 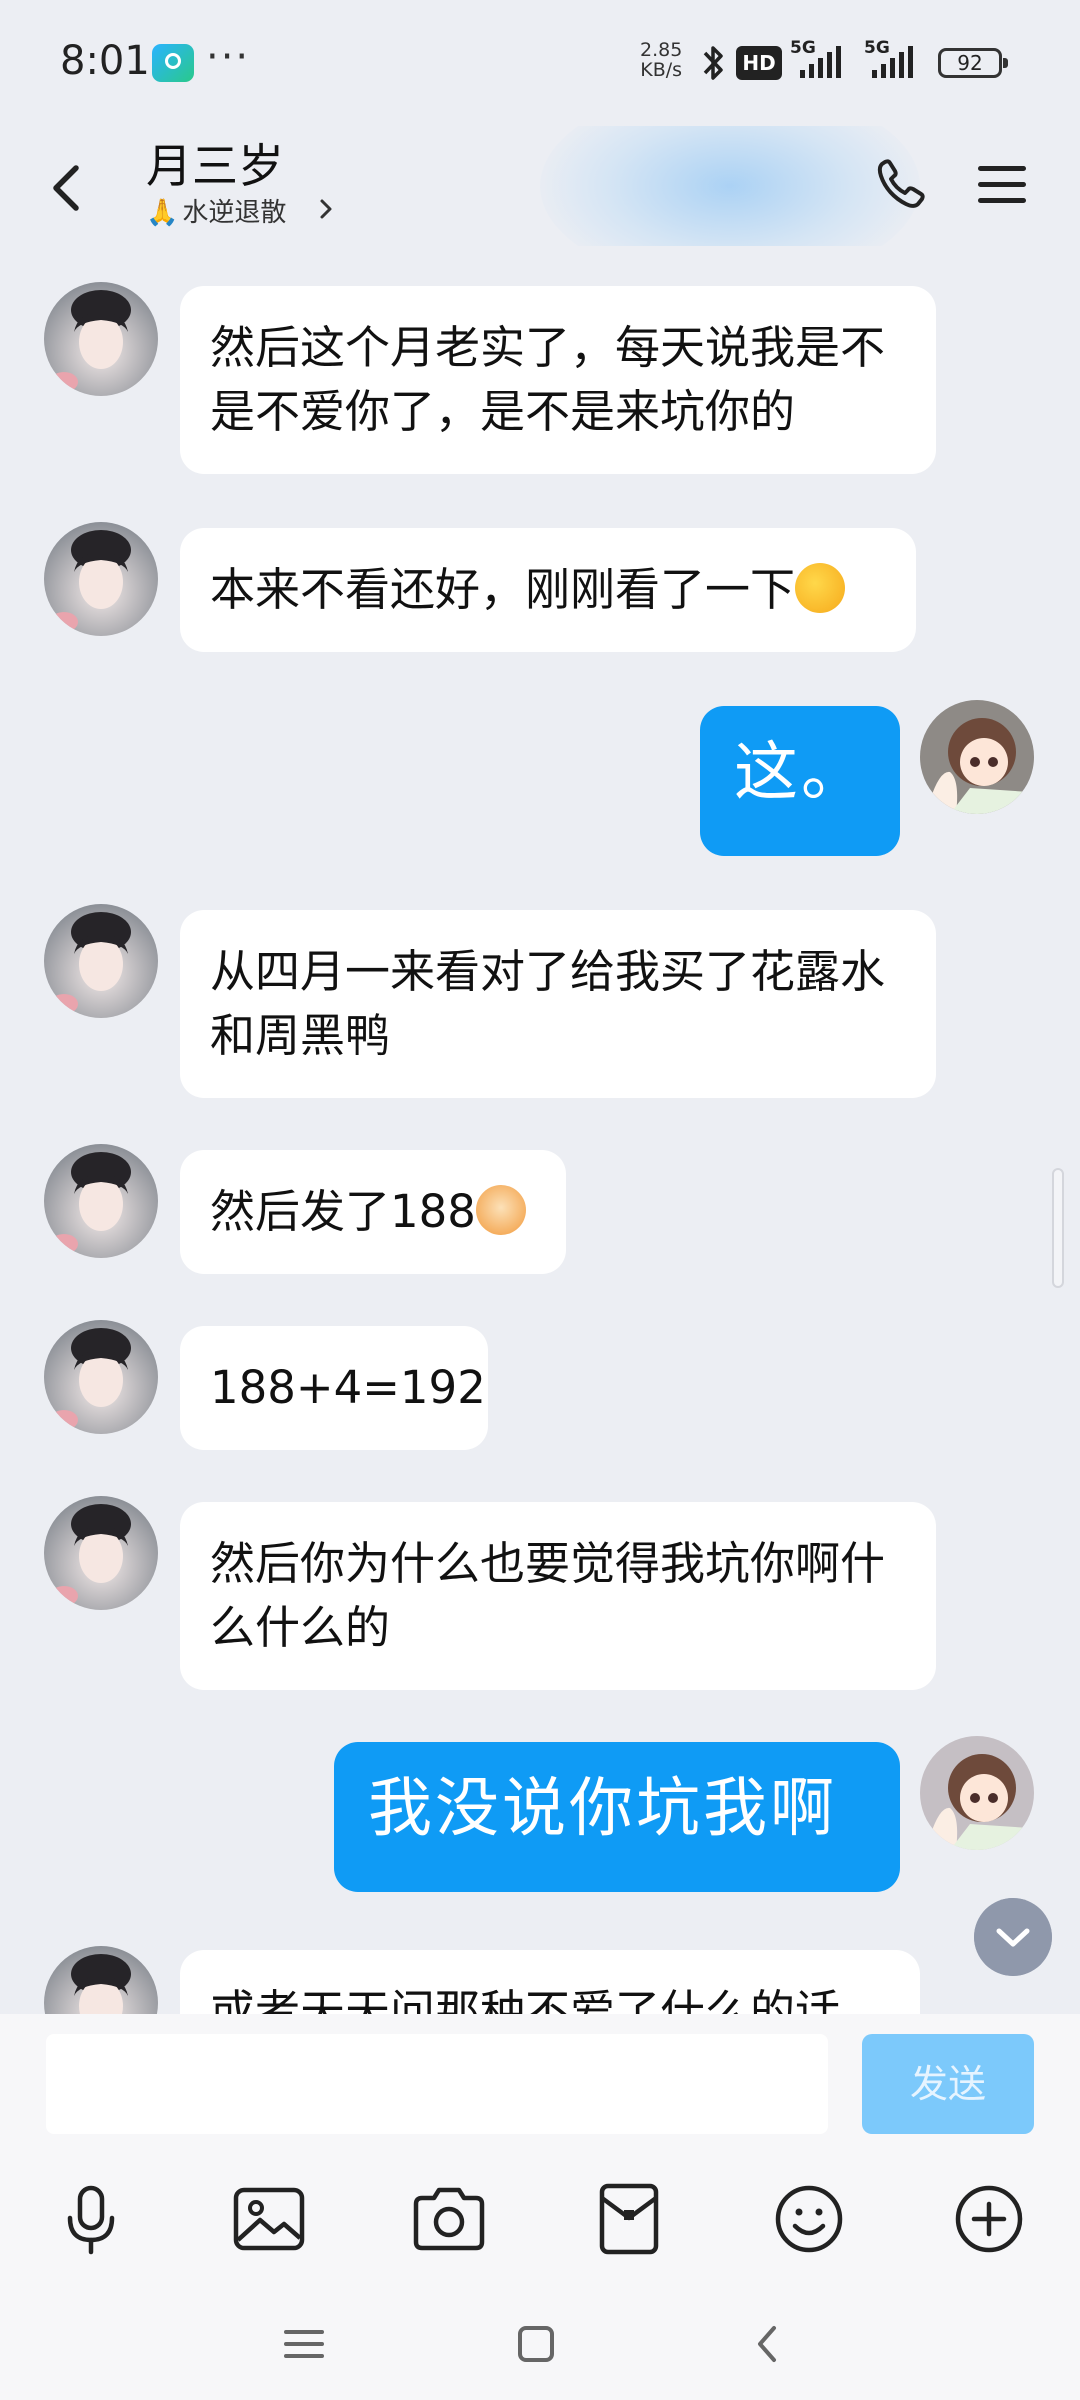 I want to click on message-text: 本来不看还好，刚刚看了一下, so click(x=503, y=589).